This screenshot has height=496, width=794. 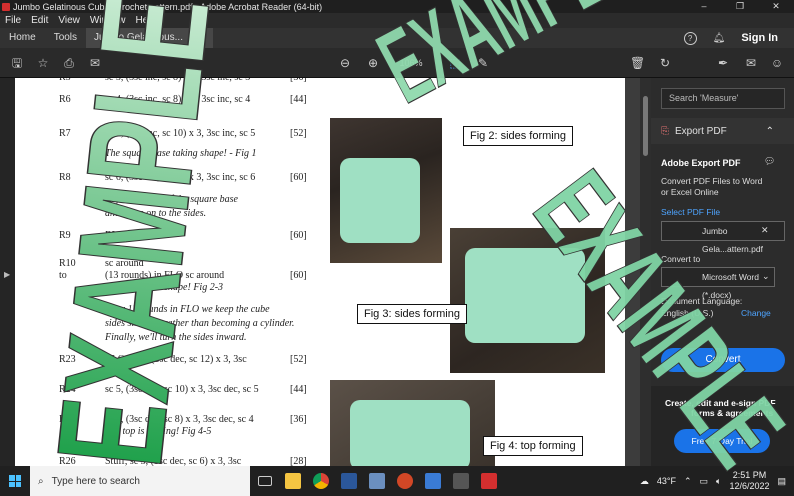 What do you see at coordinates (177, 80) in the screenshot?
I see `row-text: sc 5, (3sc inc, sc 8) x 3, 3sc inc, sc 3` at bounding box center [177, 80].